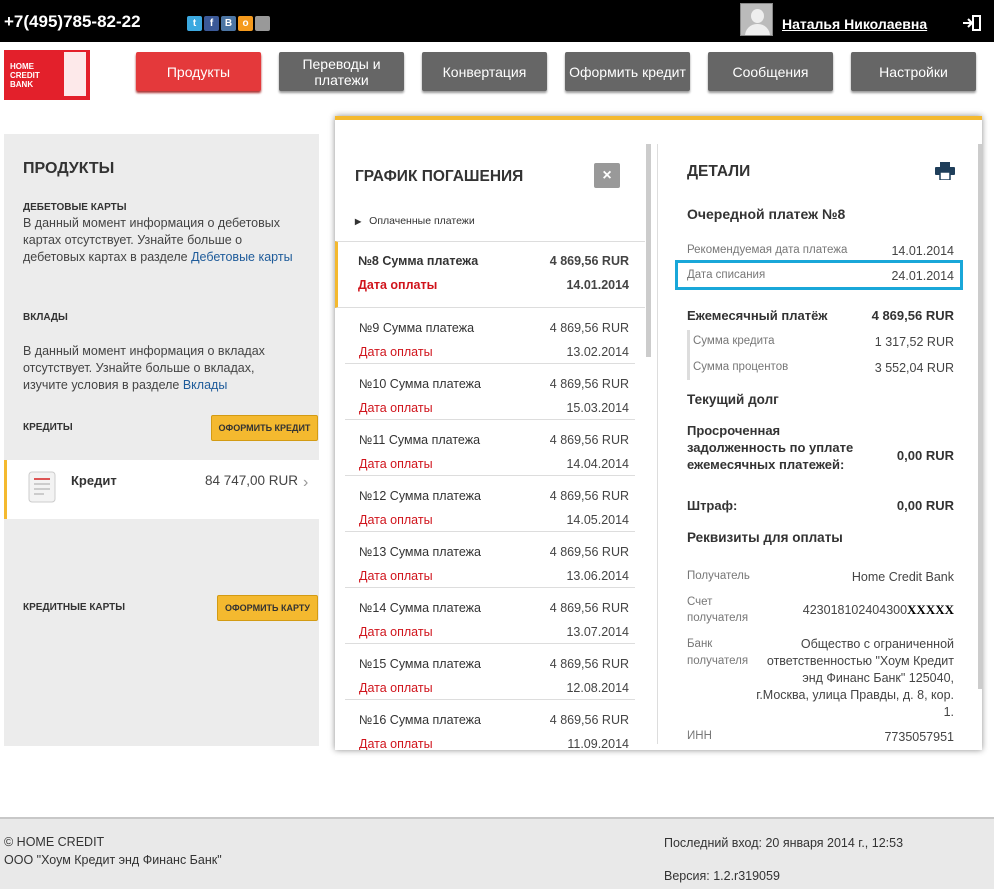  What do you see at coordinates (358, 221) in the screenshot?
I see `triangle-right-icon: ▶` at bounding box center [358, 221].